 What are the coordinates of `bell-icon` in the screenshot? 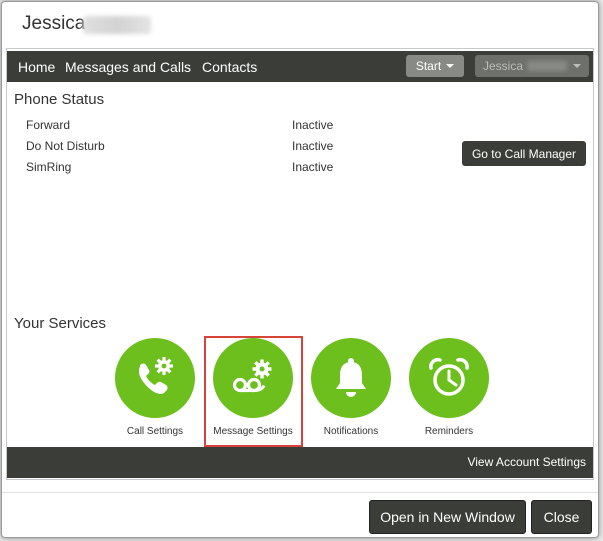 It's located at (351, 377).